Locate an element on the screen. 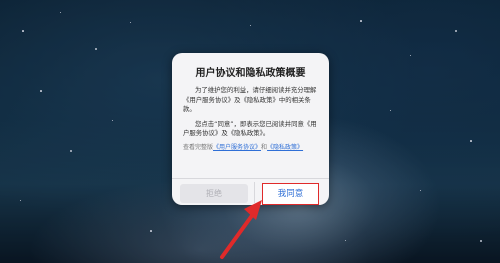 The height and width of the screenshot is (263, 500). arrow-head is located at coordinates (253, 210).